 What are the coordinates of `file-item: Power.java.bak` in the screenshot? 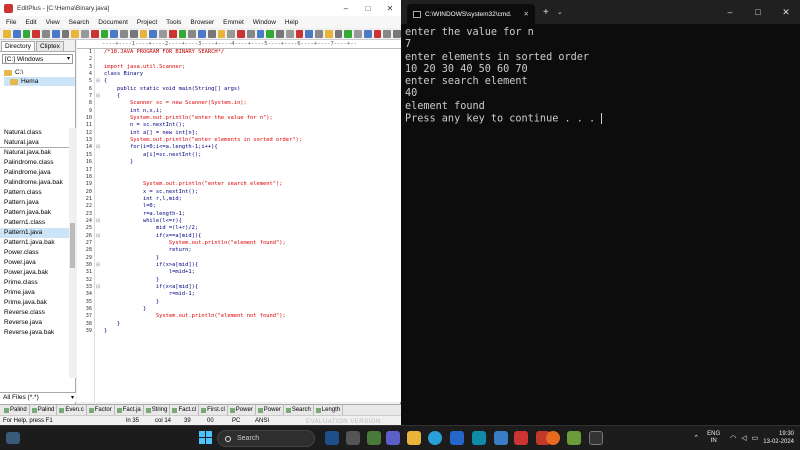 It's located at (38, 273).